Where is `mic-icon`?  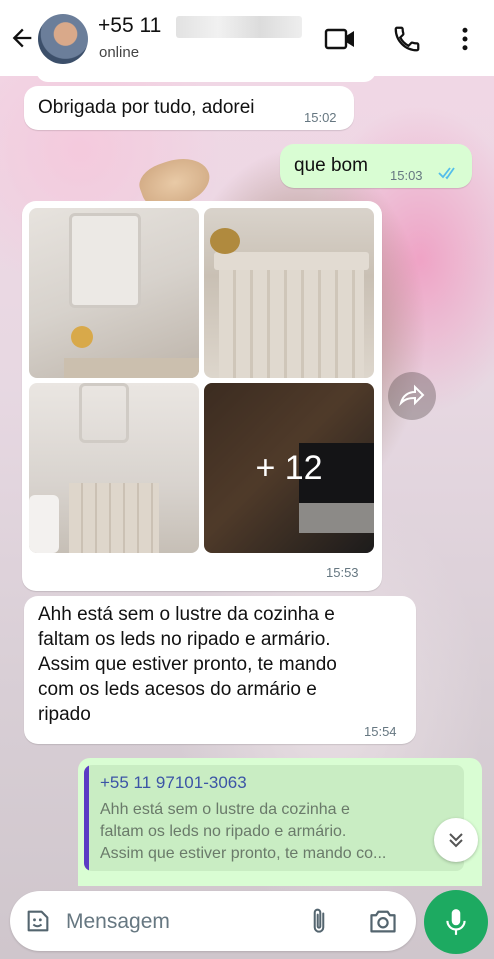
mic-icon is located at coordinates (456, 922).